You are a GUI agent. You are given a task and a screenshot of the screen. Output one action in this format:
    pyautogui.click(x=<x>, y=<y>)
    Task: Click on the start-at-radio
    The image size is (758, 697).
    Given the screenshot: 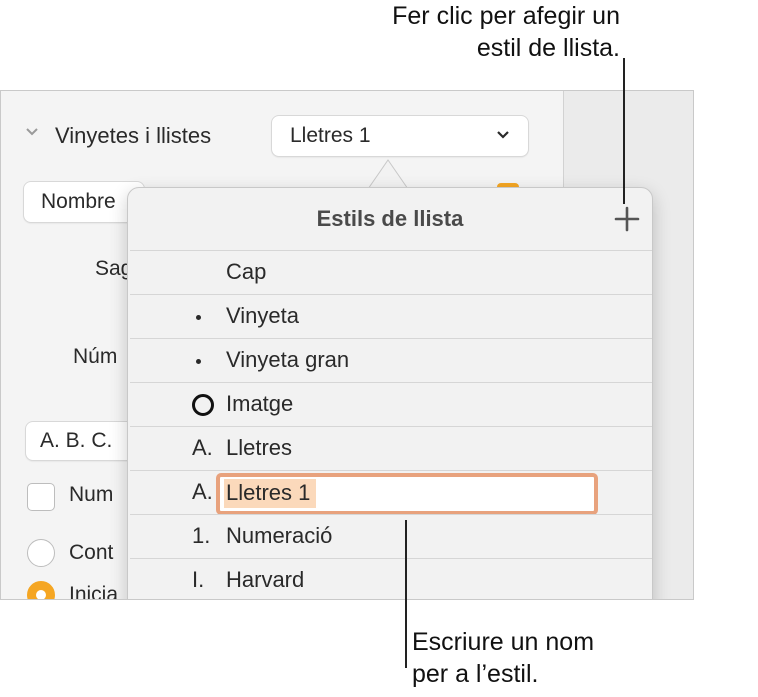 What is the action you would take?
    pyautogui.click(x=41, y=590)
    